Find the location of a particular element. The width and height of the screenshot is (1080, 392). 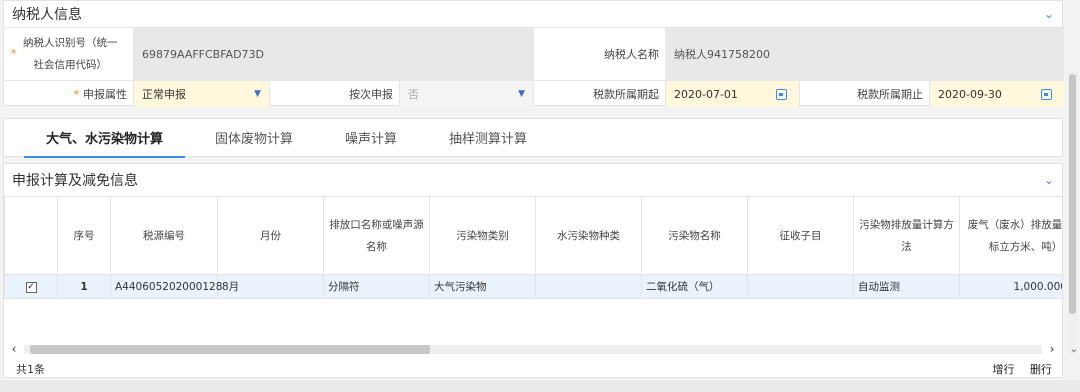

taxpayer-id-field: 69879AAFFCBFAD73D is located at coordinates (334, 54).